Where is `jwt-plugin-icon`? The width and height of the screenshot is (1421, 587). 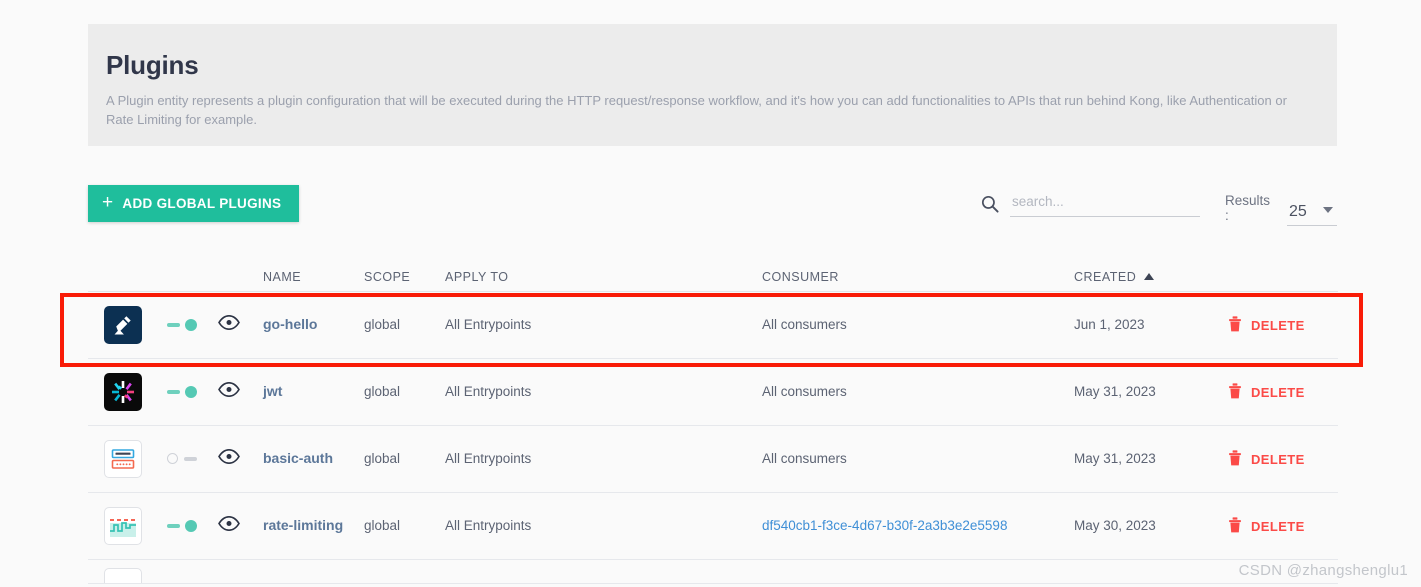 jwt-plugin-icon is located at coordinates (123, 392).